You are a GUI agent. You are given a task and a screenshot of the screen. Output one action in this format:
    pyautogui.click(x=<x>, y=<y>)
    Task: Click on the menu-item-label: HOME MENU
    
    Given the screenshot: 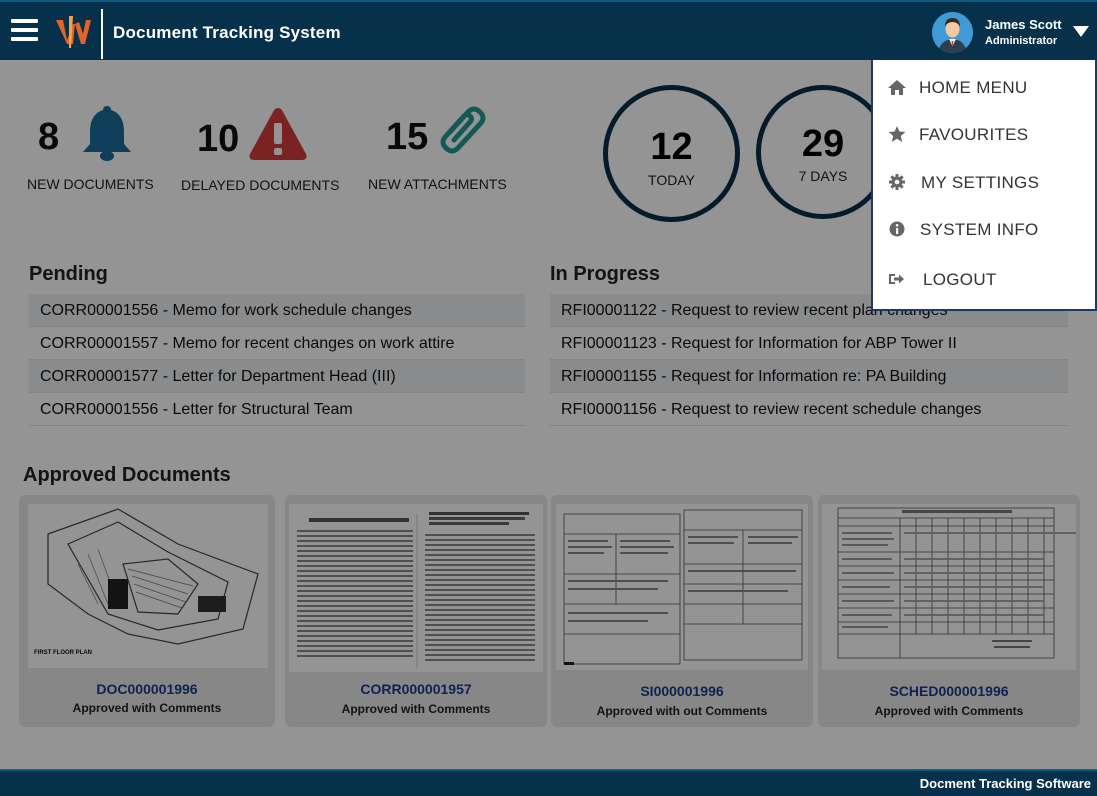 What is the action you would take?
    pyautogui.click(x=973, y=87)
    